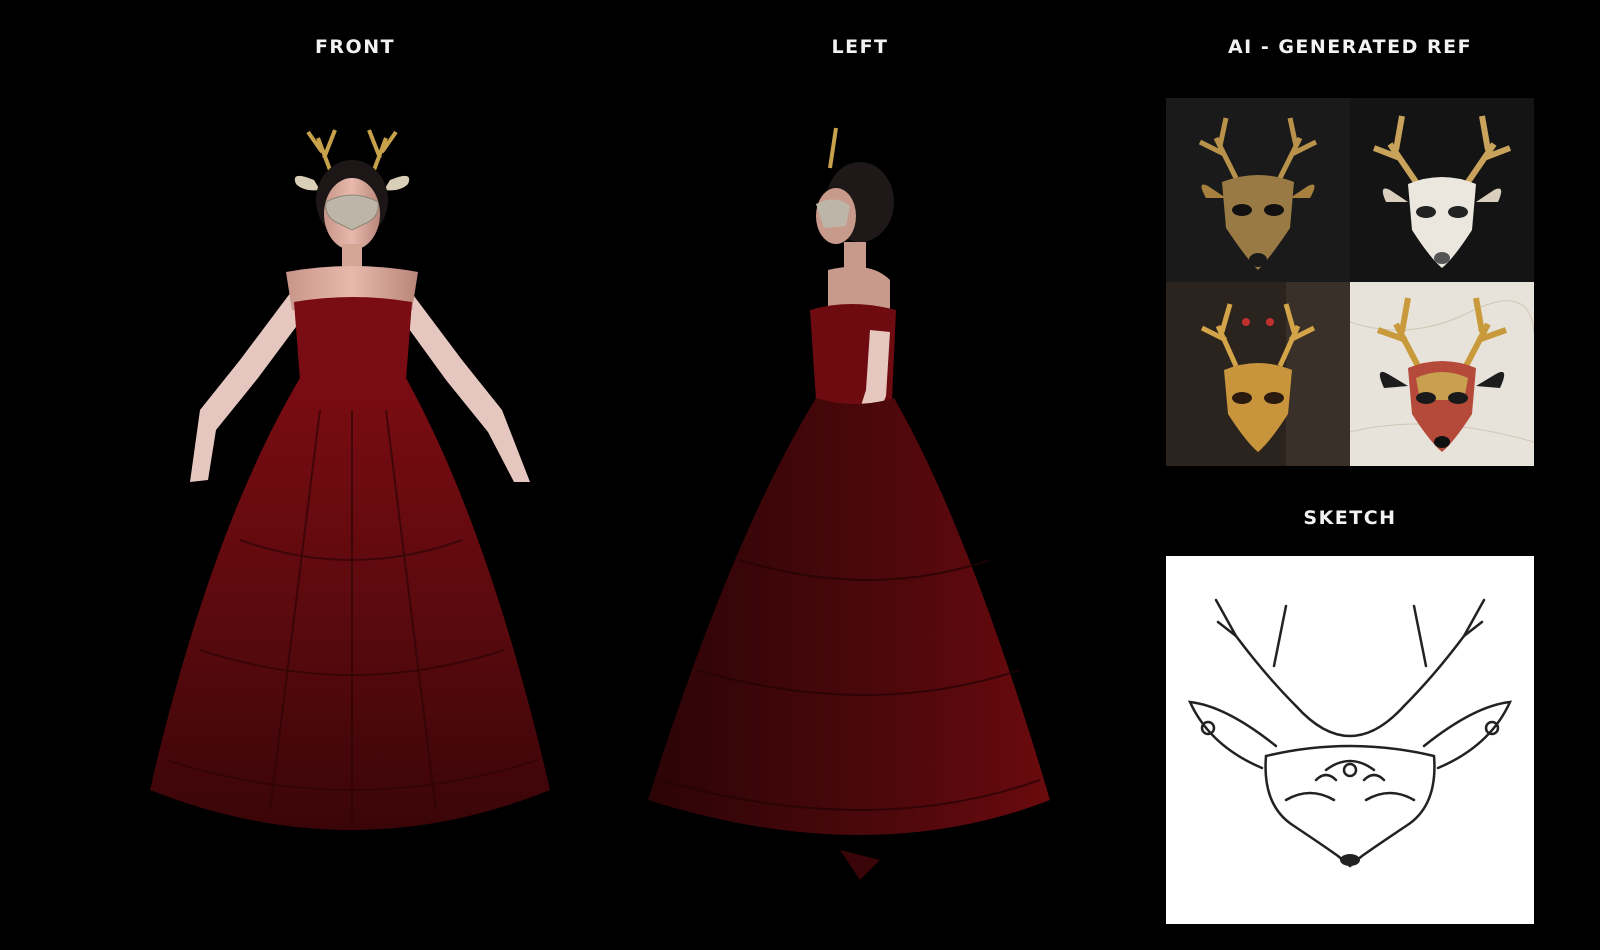 This screenshot has width=1600, height=950. I want to click on ai-reference-grid, so click(1350, 282).